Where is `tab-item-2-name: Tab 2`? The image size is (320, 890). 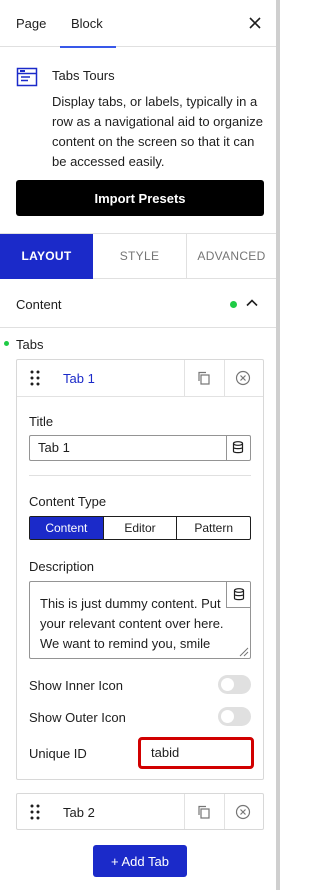 tab-item-2-name: Tab 2 is located at coordinates (79, 812).